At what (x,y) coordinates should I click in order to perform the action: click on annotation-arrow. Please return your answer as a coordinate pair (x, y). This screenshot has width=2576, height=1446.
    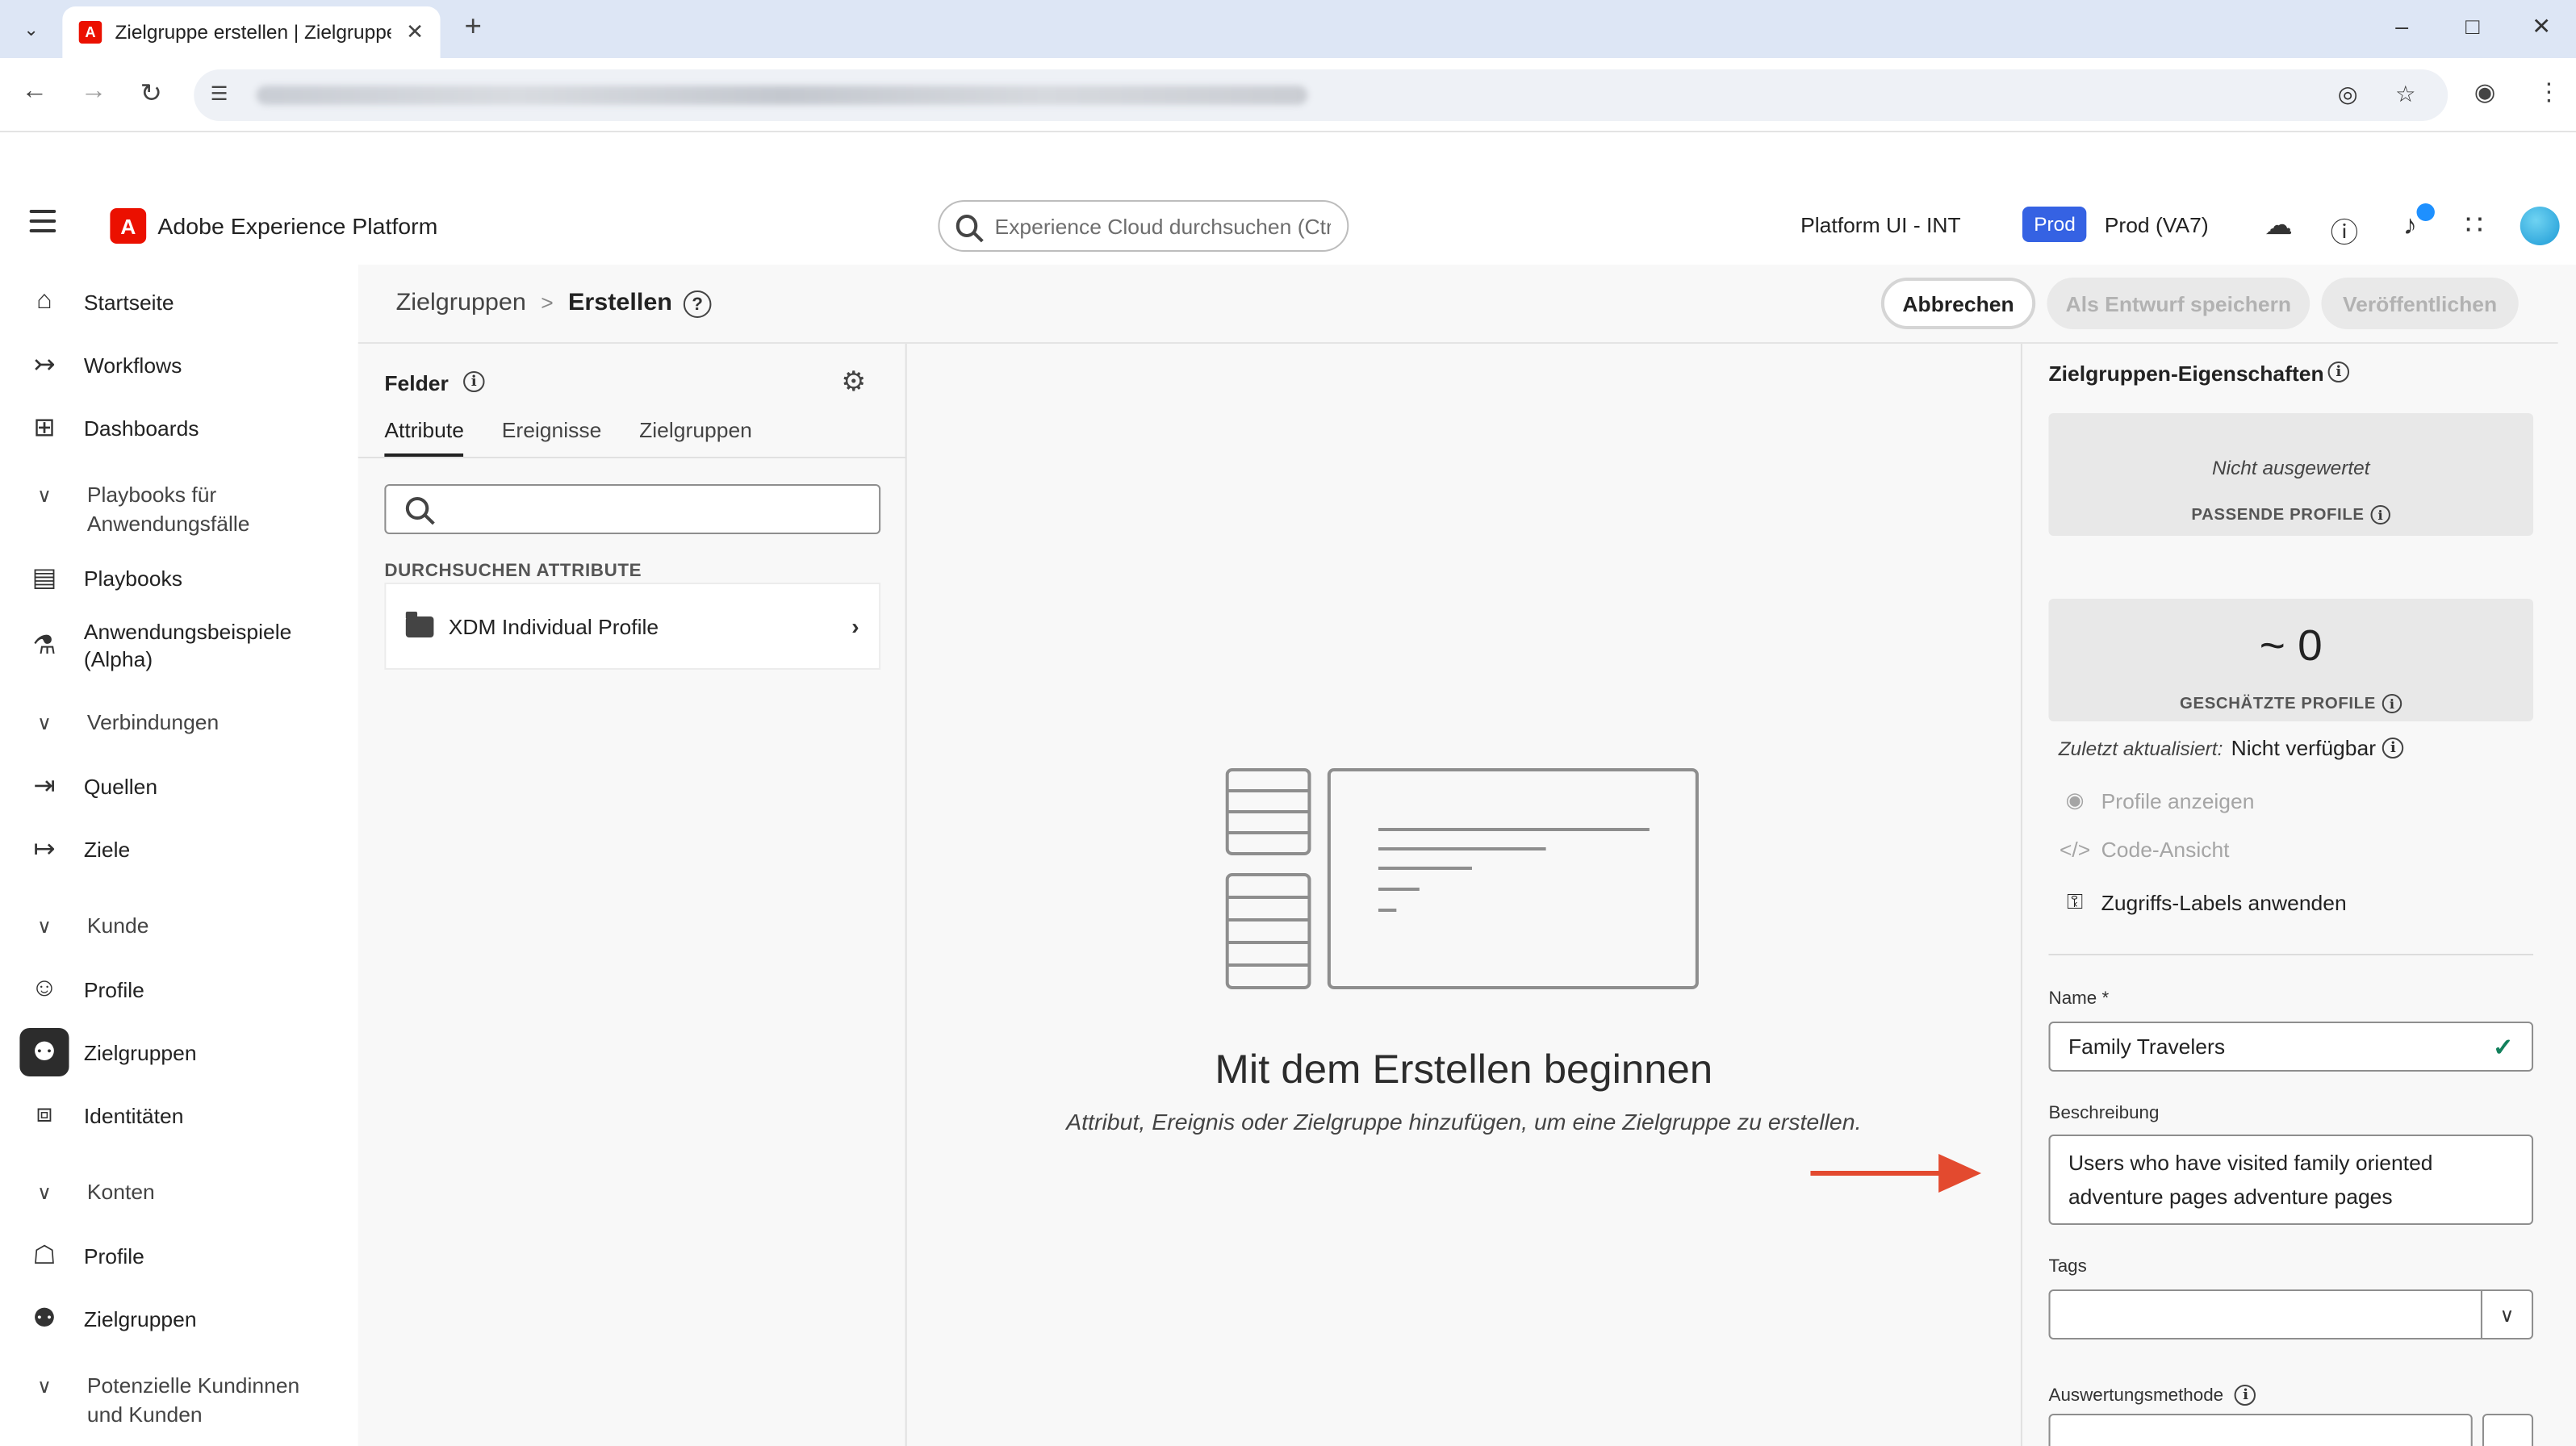
    Looking at the image, I should click on (1896, 1174).